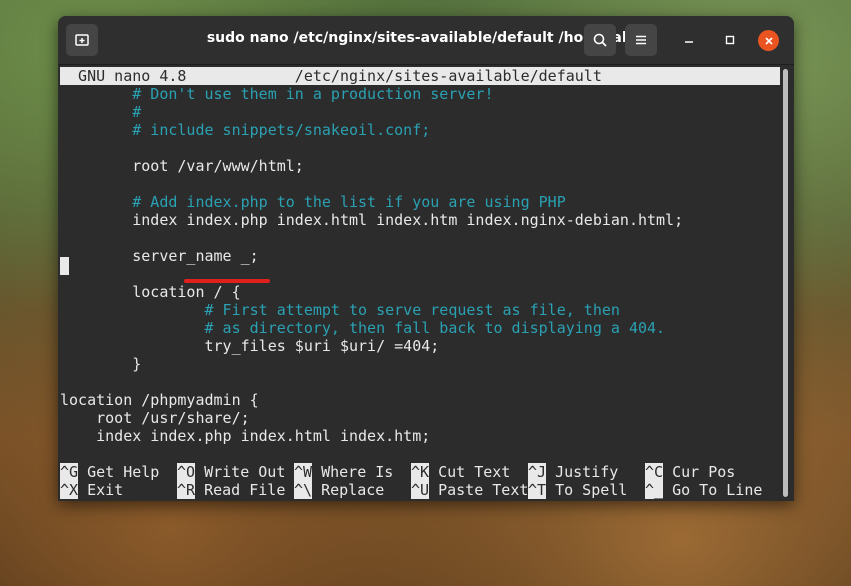  What do you see at coordinates (699, 472) in the screenshot?
I see `shortcut-label: Cur Pos` at bounding box center [699, 472].